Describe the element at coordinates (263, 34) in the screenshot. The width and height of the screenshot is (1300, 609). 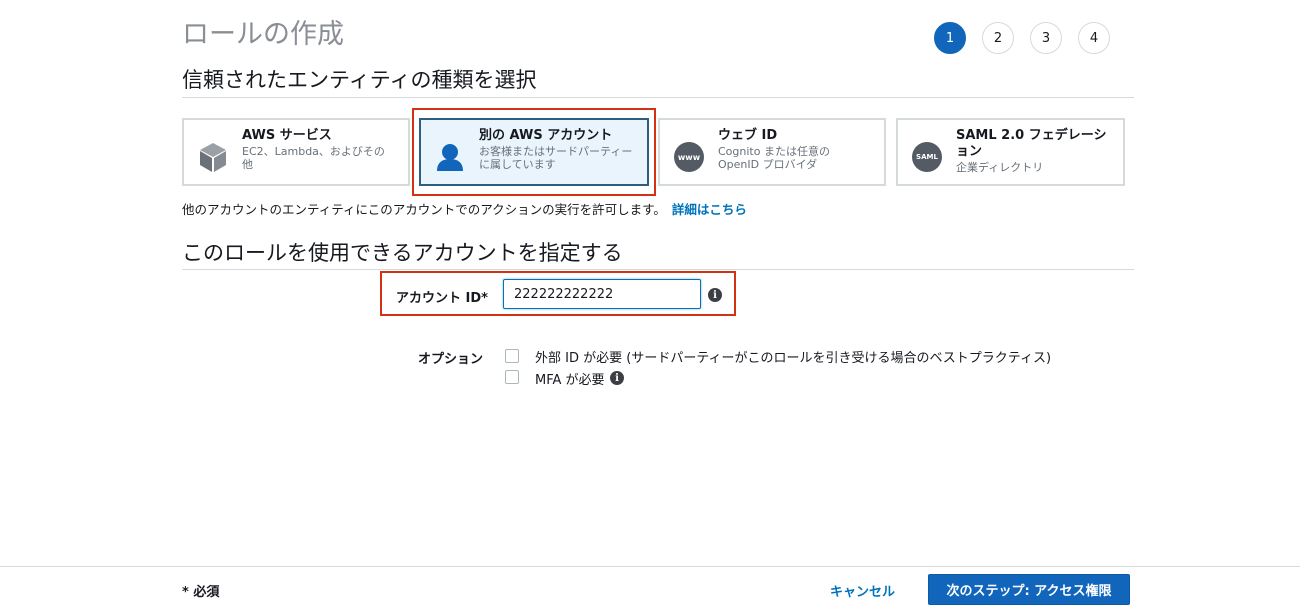
I see `page-title: ロールの作成` at that location.